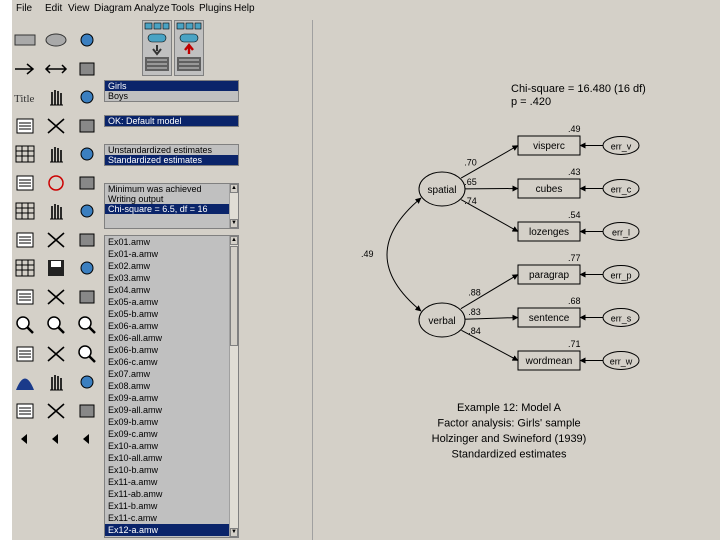 This screenshot has width=720, height=545. What do you see at coordinates (549, 361) in the screenshot?
I see `observed-label: wordmean` at bounding box center [549, 361].